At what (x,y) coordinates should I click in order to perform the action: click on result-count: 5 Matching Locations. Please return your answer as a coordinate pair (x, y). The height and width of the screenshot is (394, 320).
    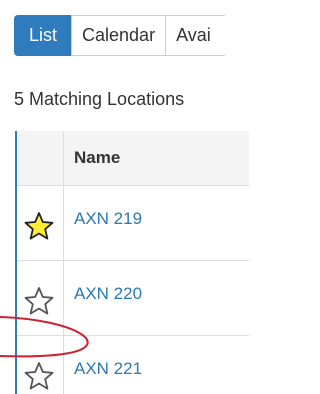
    Looking at the image, I should click on (99, 99).